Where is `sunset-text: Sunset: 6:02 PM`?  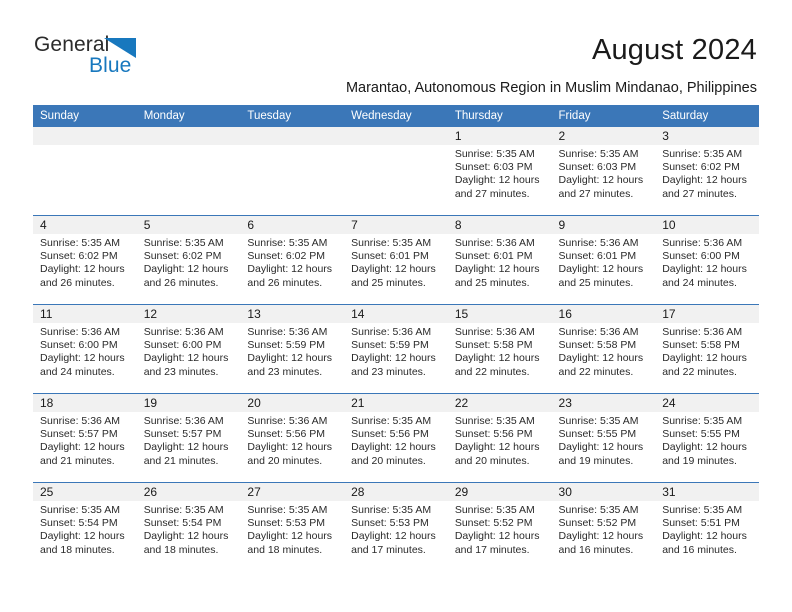
sunset-text: Sunset: 6:02 PM is located at coordinates (286, 256).